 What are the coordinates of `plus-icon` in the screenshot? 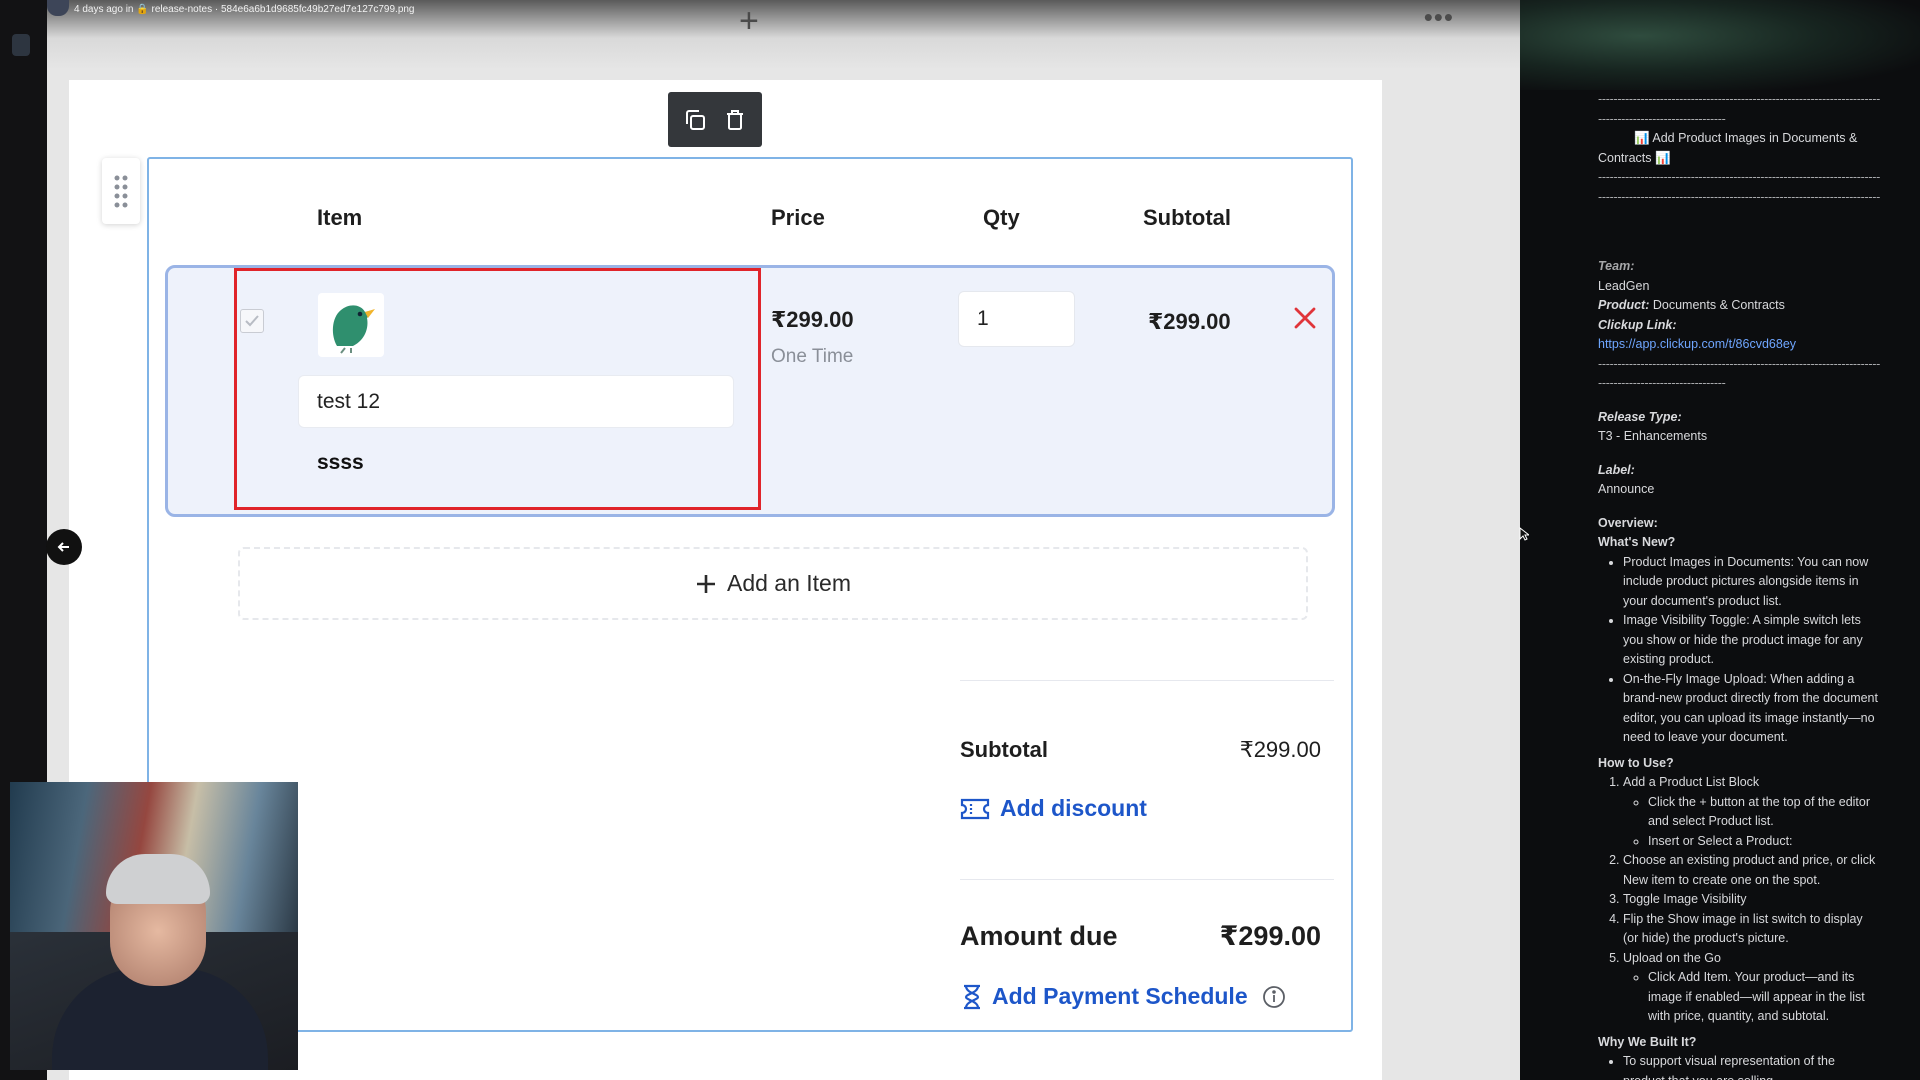 It's located at (705, 583).